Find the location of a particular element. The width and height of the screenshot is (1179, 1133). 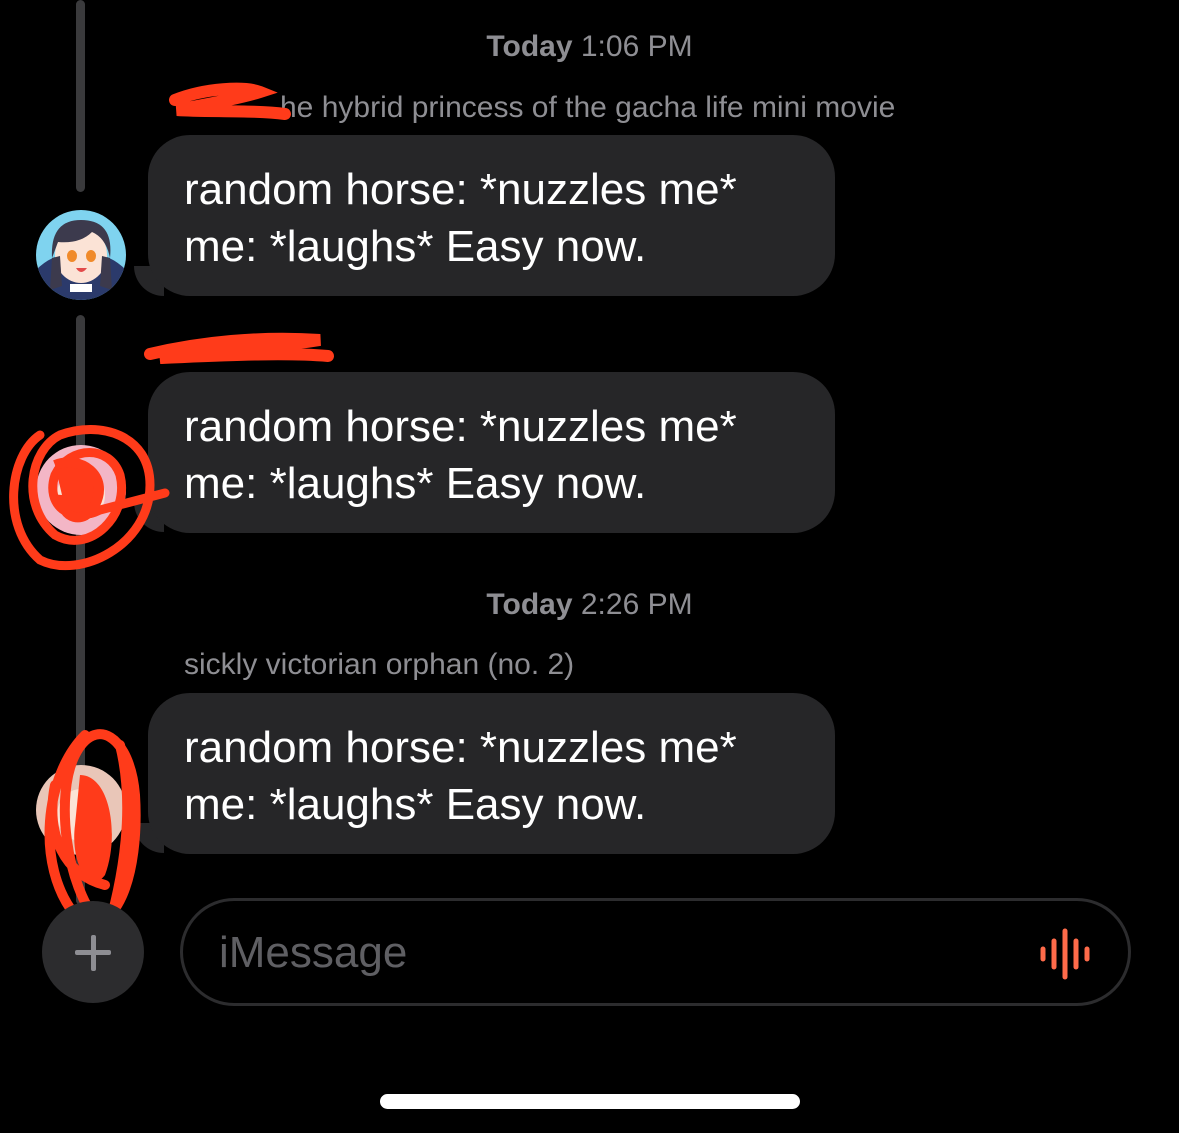

waveform-icon is located at coordinates (1067, 954).